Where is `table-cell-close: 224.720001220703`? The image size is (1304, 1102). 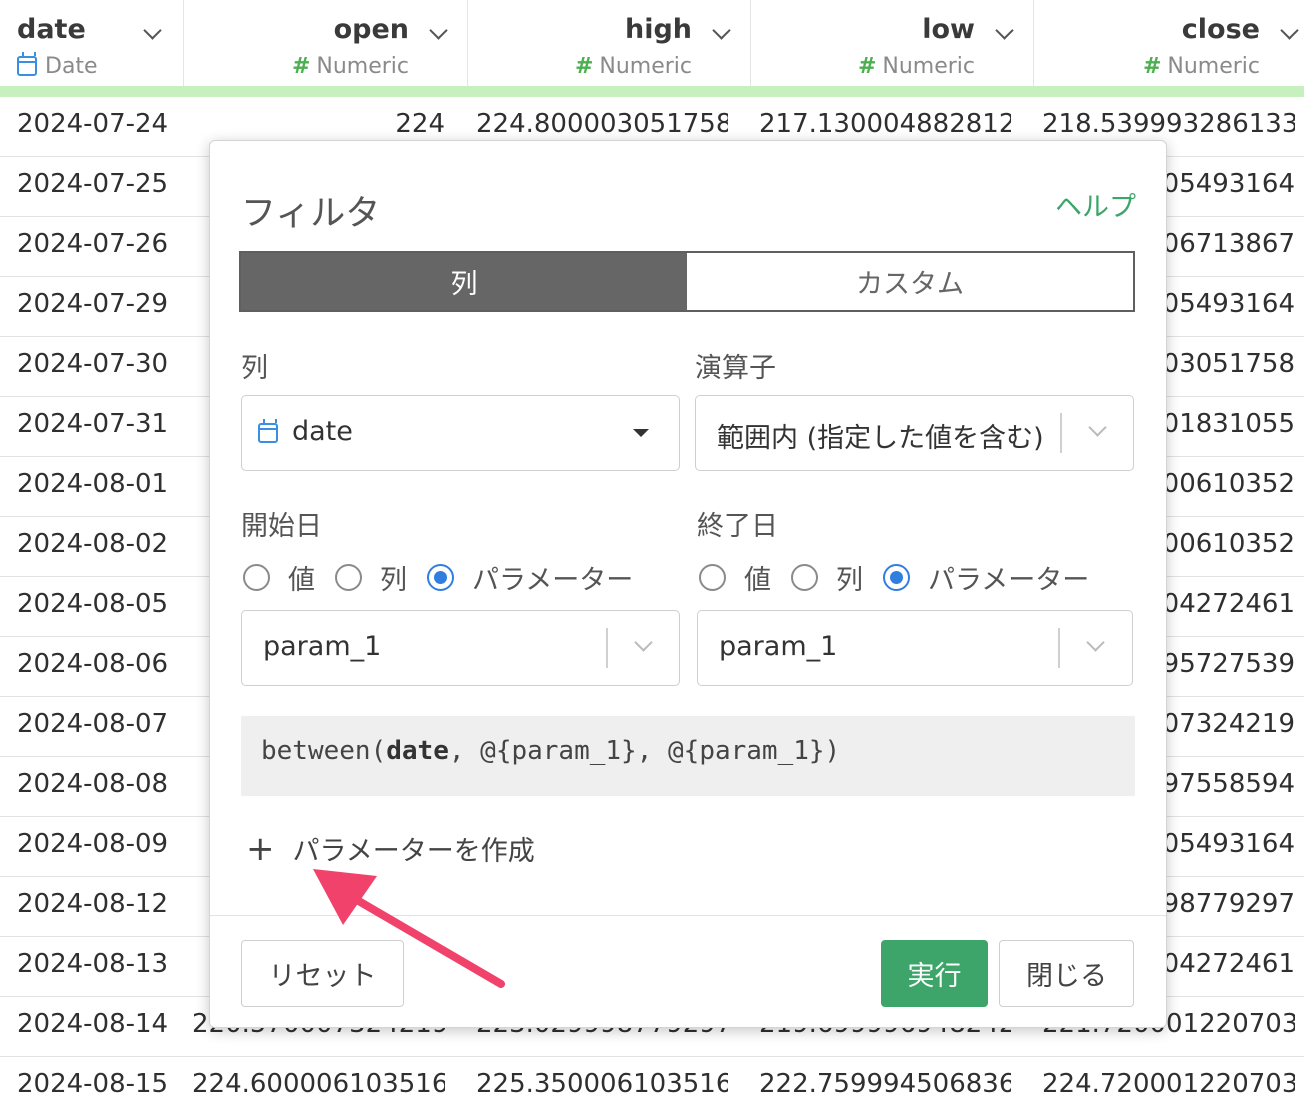 table-cell-close: 224.720001220703 is located at coordinates (1168, 1084).